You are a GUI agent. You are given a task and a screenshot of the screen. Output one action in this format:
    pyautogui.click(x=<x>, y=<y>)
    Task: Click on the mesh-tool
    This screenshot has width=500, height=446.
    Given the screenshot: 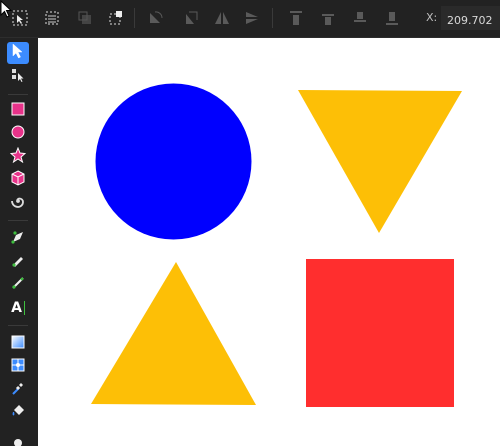 What is the action you would take?
    pyautogui.click(x=18, y=367)
    